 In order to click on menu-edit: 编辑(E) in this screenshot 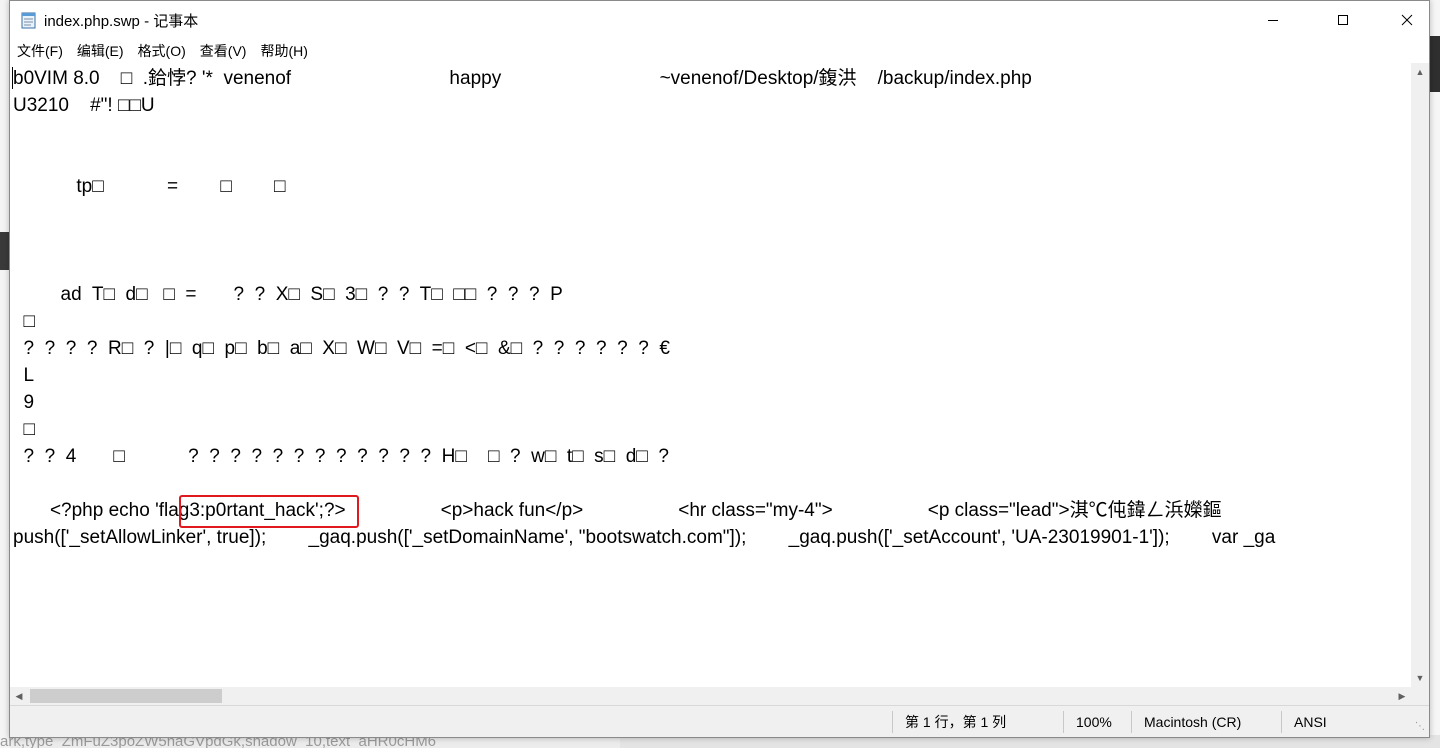, I will do `click(100, 51)`.